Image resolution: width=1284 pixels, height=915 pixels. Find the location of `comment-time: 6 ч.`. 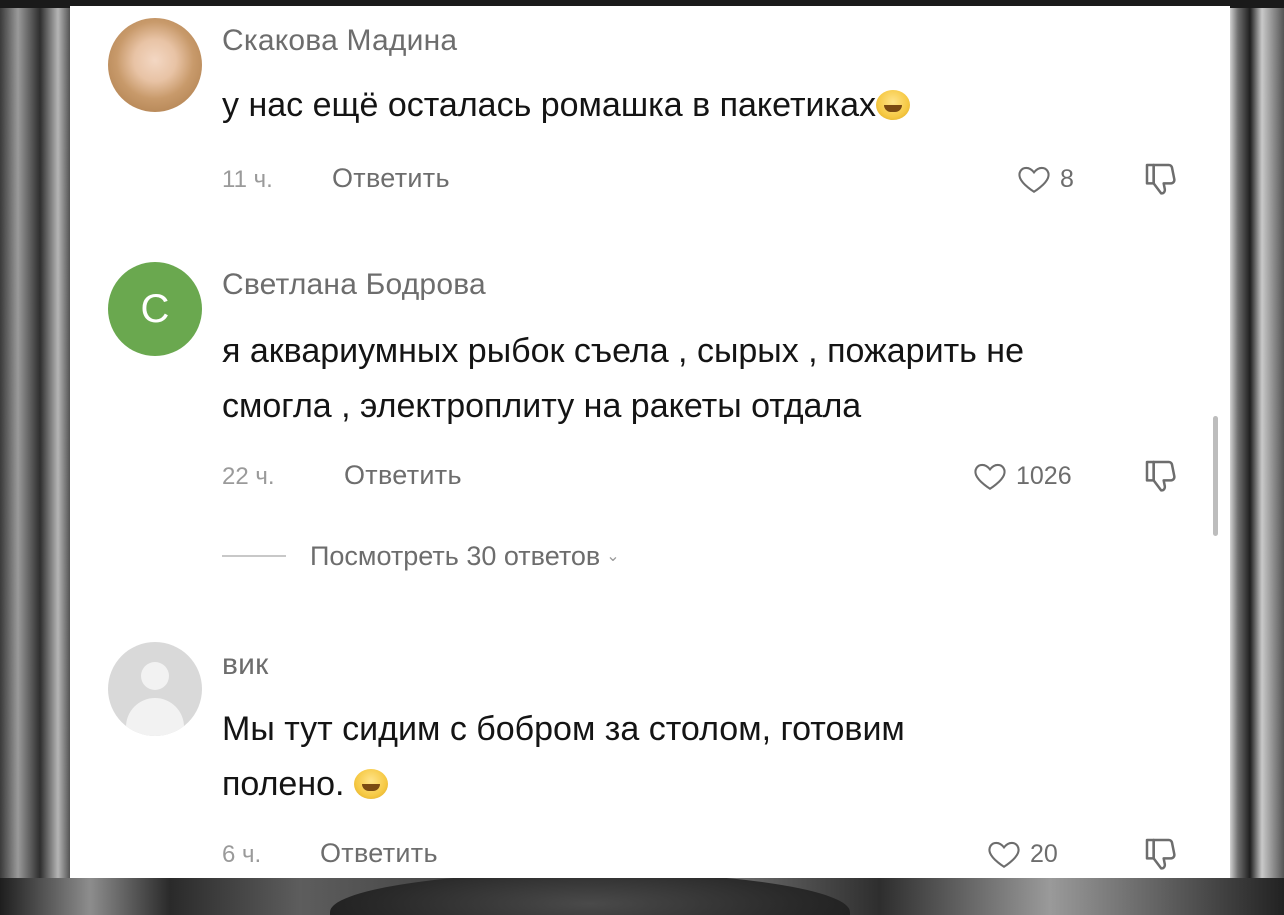

comment-time: 6 ч. is located at coordinates (242, 854).